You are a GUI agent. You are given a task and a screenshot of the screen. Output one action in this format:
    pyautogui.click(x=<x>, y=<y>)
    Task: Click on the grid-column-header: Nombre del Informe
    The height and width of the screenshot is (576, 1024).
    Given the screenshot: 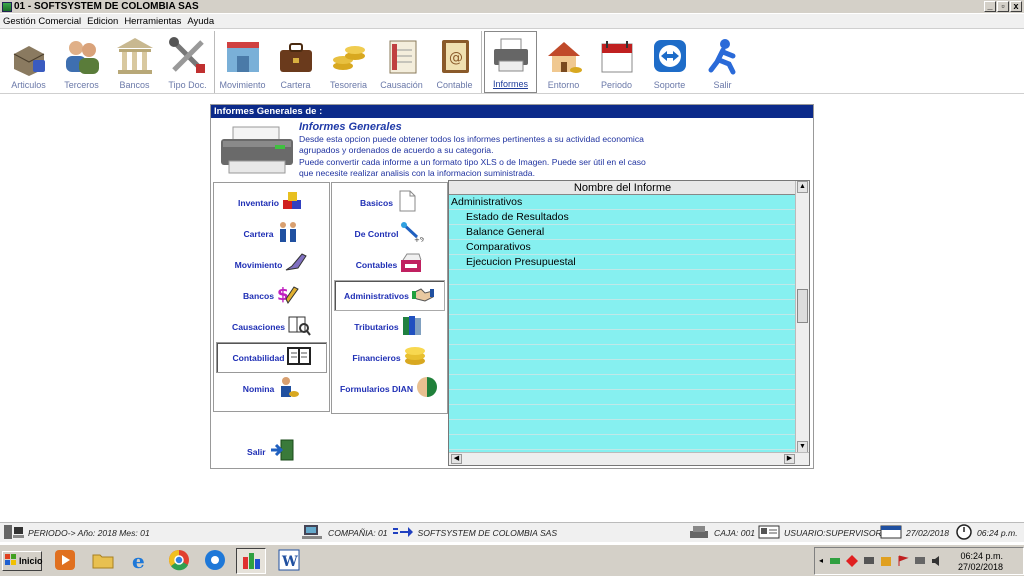 What is the action you would take?
    pyautogui.click(x=622, y=188)
    